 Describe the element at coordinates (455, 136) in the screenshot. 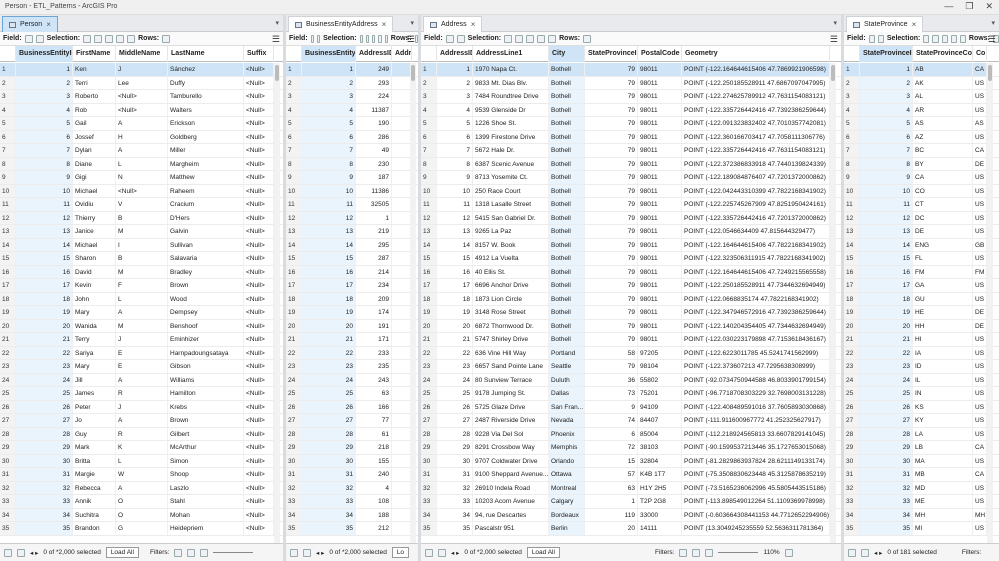

I see `table-cell: 6` at that location.